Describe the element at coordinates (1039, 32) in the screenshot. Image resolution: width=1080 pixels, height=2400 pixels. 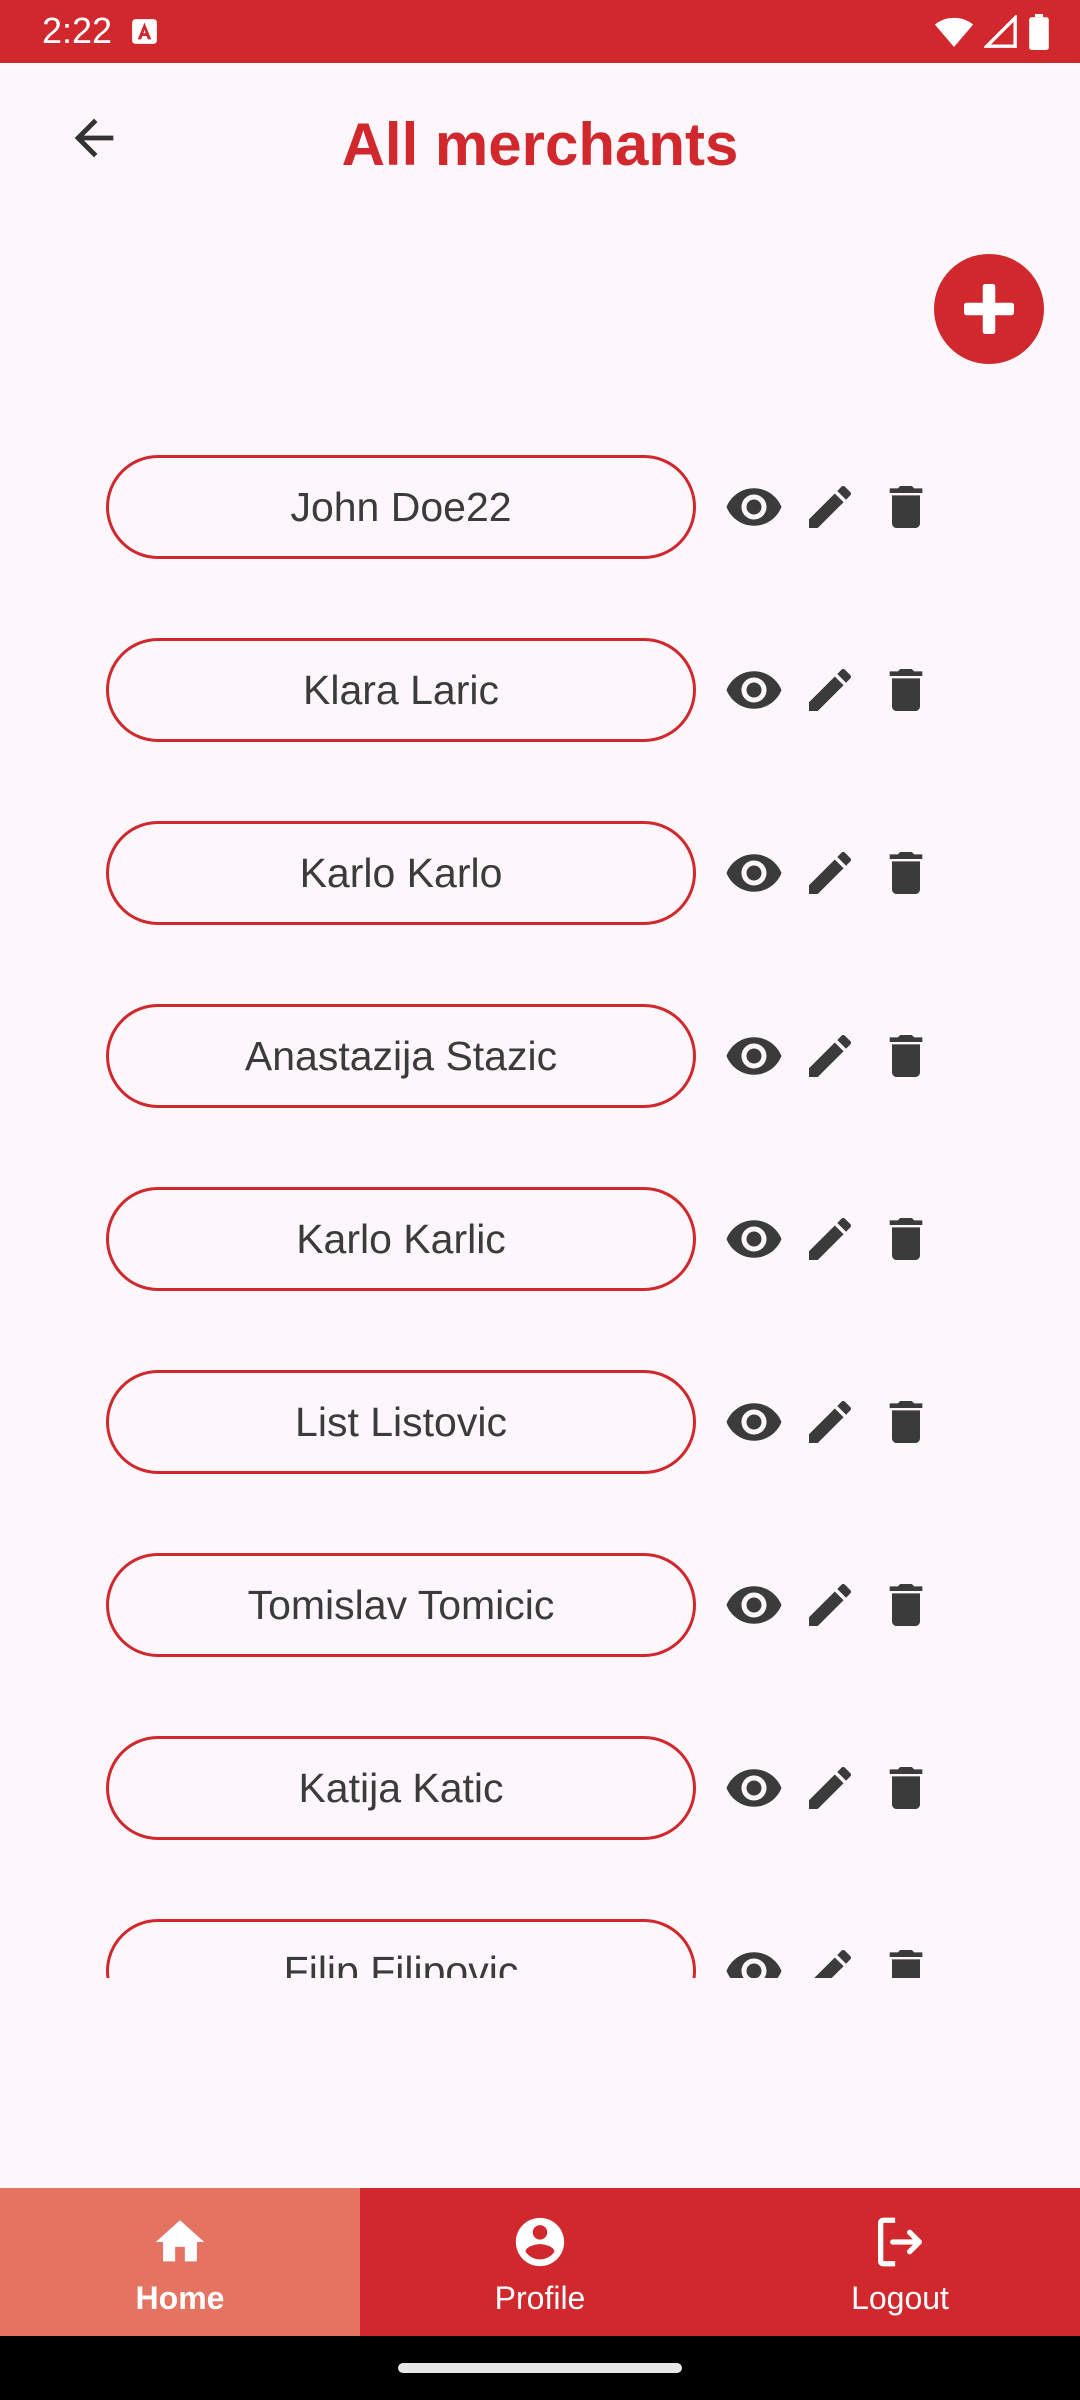
I see `battery-icon` at that location.